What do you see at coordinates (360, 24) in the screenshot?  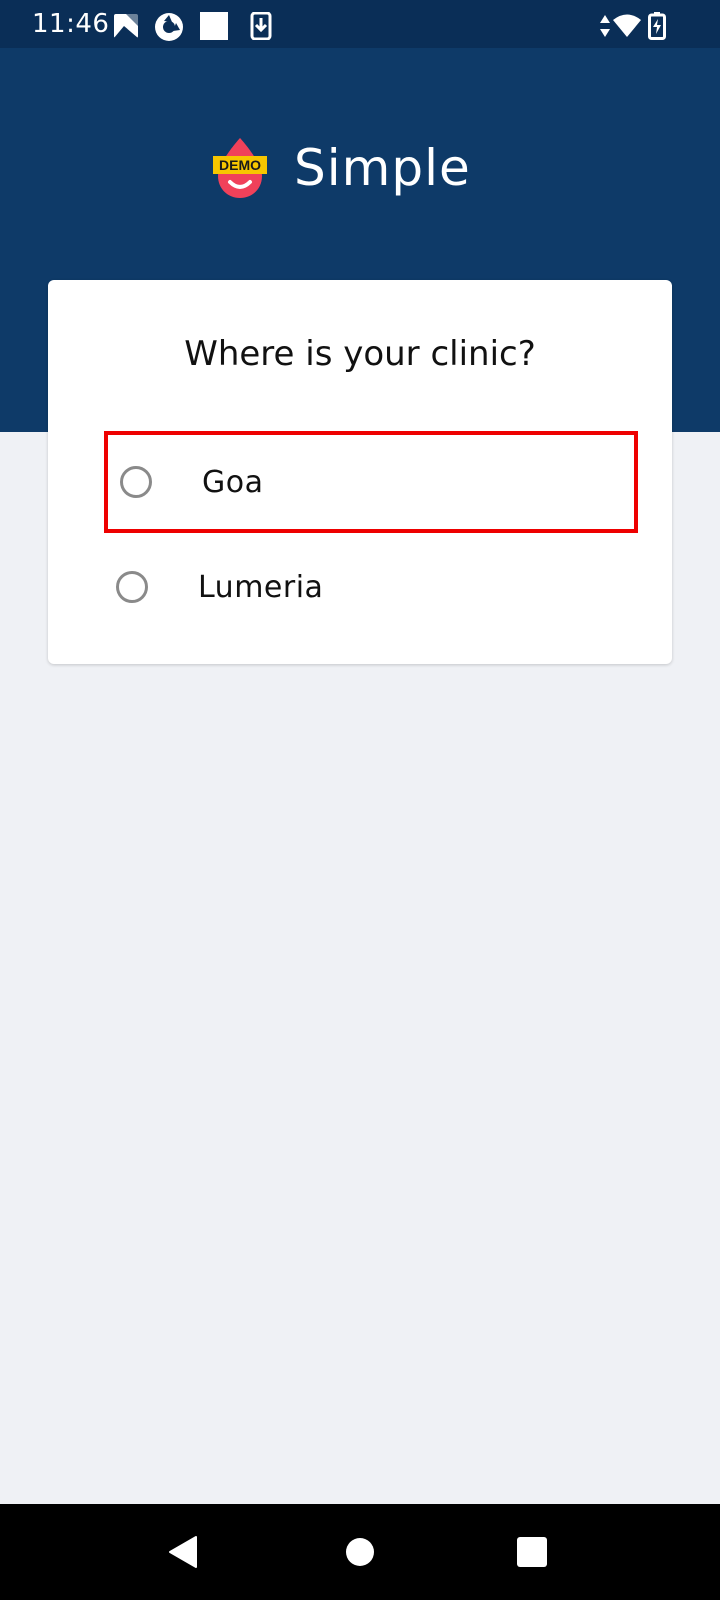 I see `status-bar: 11:46` at bounding box center [360, 24].